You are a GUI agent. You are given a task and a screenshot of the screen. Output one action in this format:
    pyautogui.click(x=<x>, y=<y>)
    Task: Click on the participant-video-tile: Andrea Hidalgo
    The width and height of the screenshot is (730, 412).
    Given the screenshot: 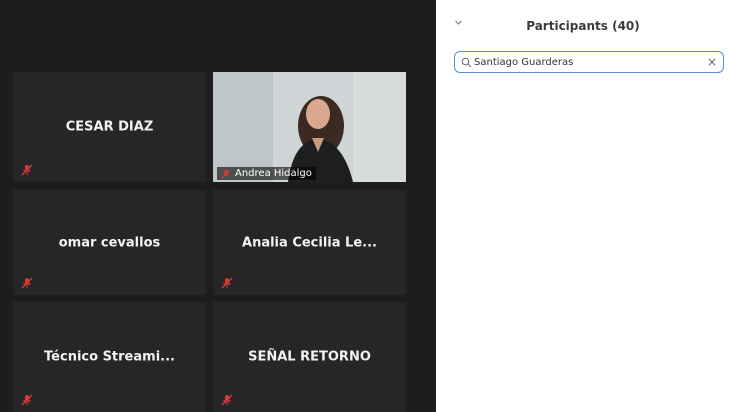 What is the action you would take?
    pyautogui.click(x=309, y=127)
    